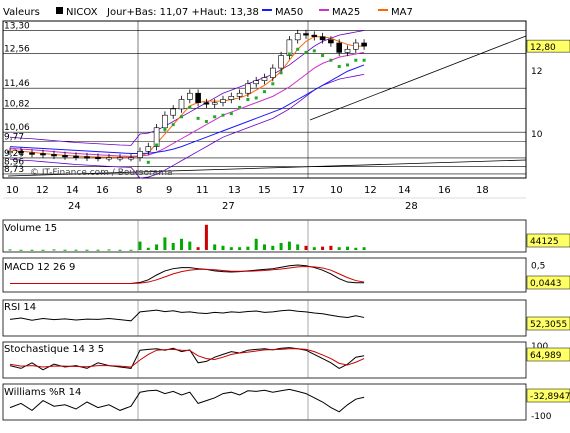 This screenshot has height=433, width=570. Describe the element at coordinates (17, 84) in the screenshot. I see `price-y-tick: 11,46` at that location.